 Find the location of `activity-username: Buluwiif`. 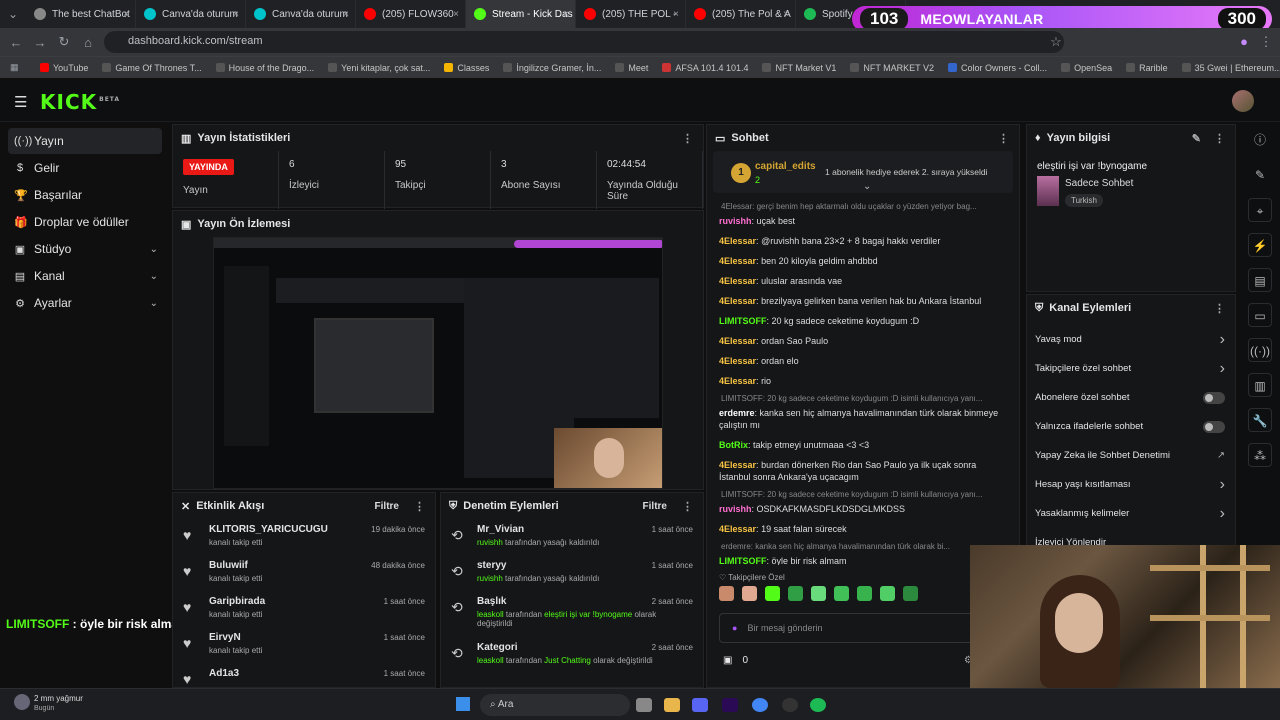

activity-username: Buluwiif is located at coordinates (235, 565).